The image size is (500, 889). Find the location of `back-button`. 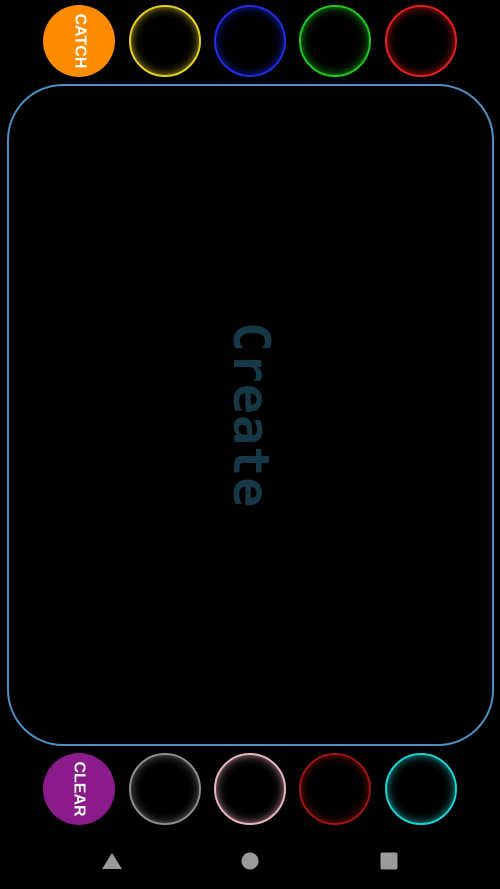

back-button is located at coordinates (112, 861).